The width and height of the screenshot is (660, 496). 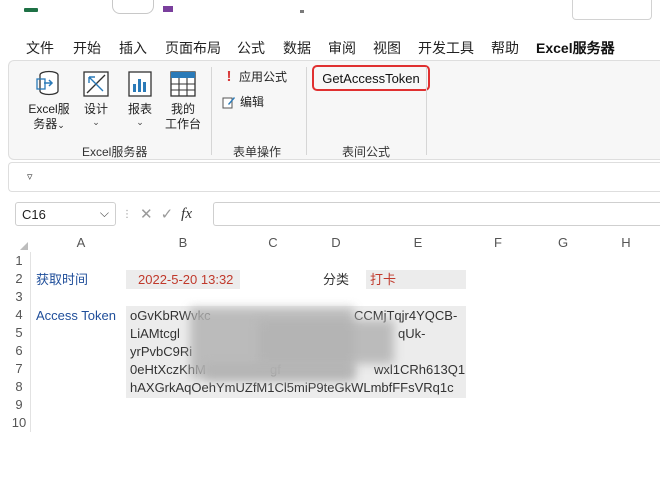 I want to click on apply-formula-button: ! 应用公式, so click(x=255, y=76).